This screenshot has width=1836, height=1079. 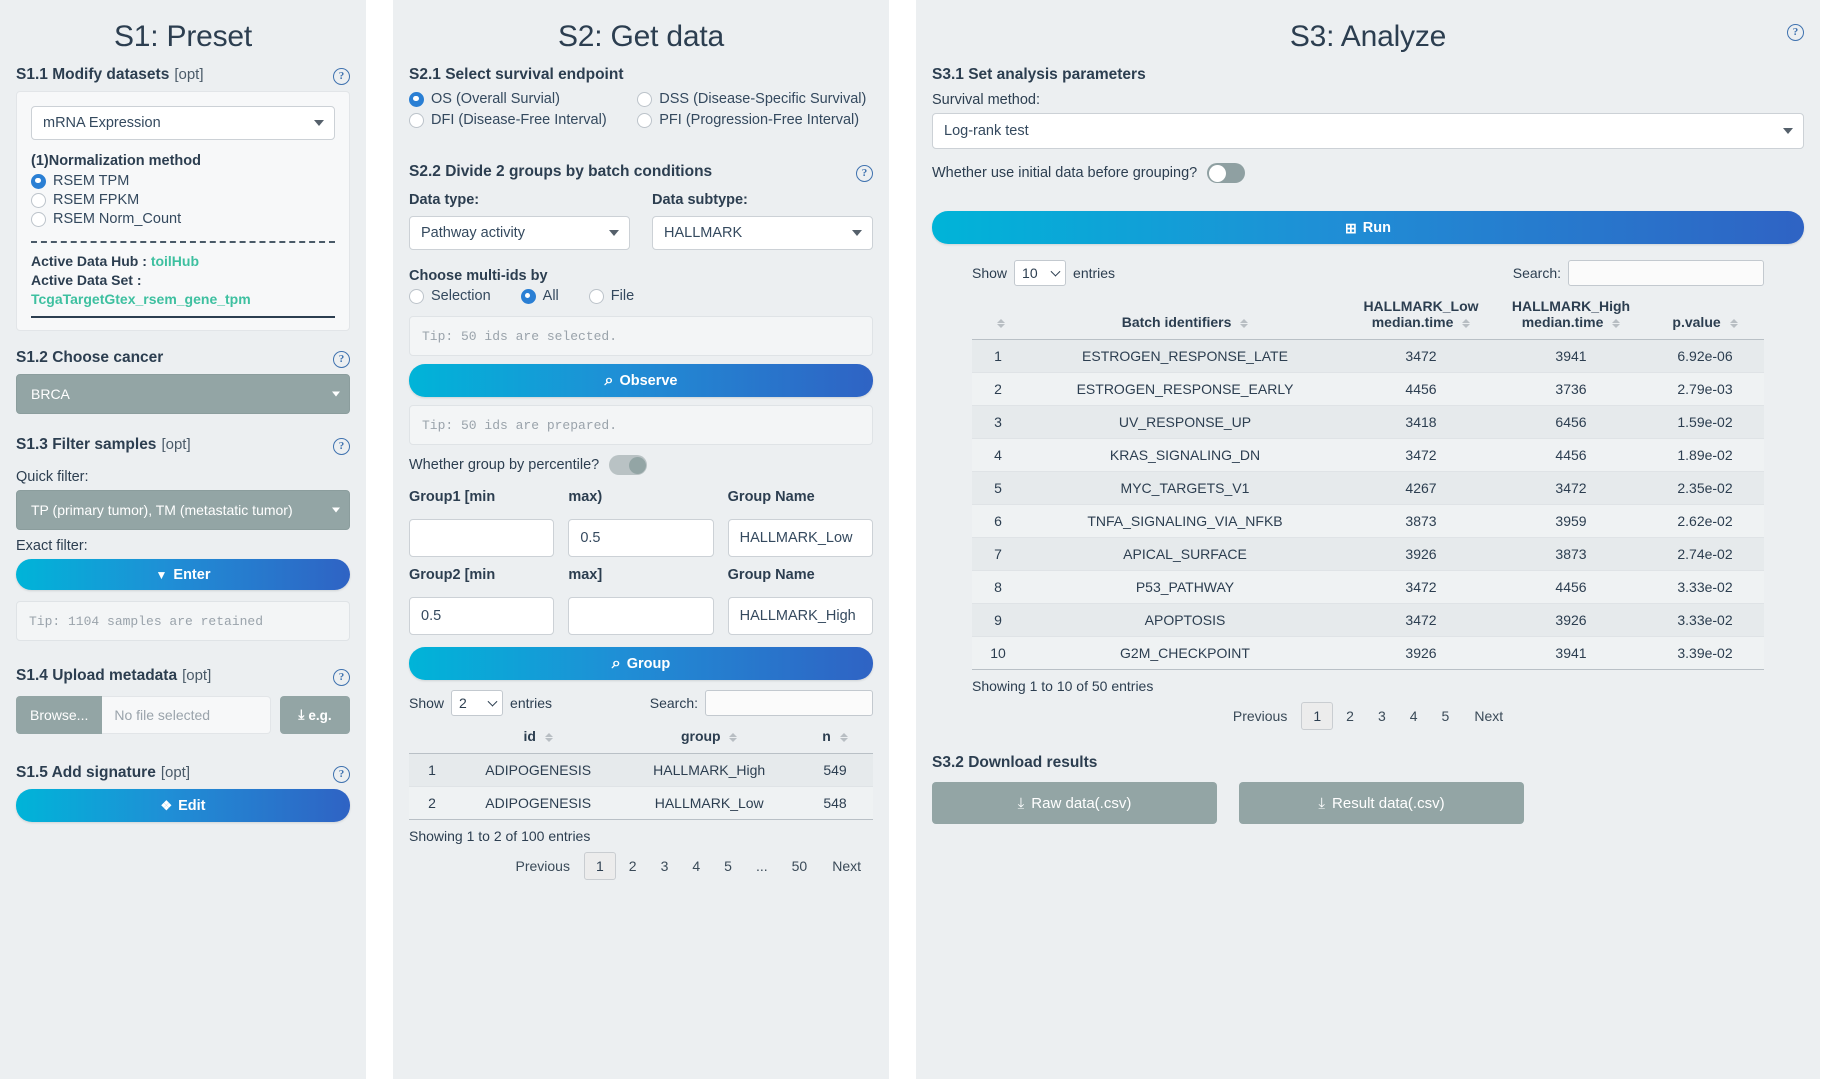 What do you see at coordinates (531, 703) in the screenshot?
I see `s2-entries-label: entries` at bounding box center [531, 703].